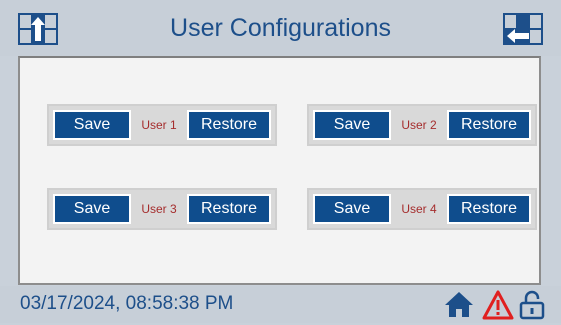 This screenshot has width=561, height=325. What do you see at coordinates (159, 125) in the screenshot?
I see `user-1-label: User 1` at bounding box center [159, 125].